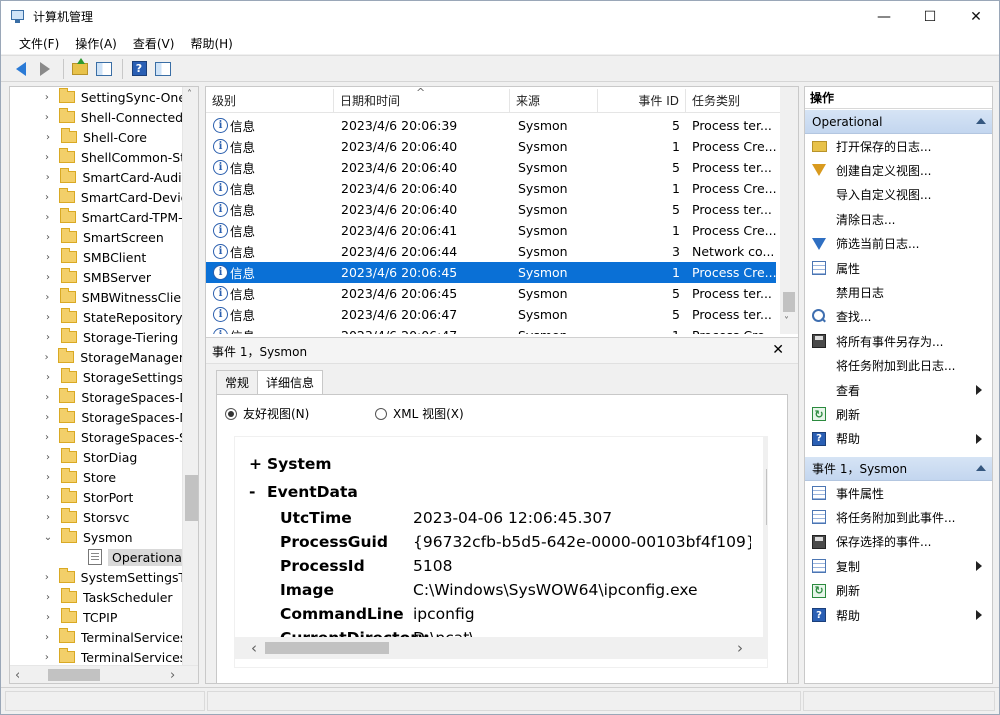 This screenshot has width=1000, height=715. What do you see at coordinates (898, 566) in the screenshot?
I see `action-item: 复制` at bounding box center [898, 566].